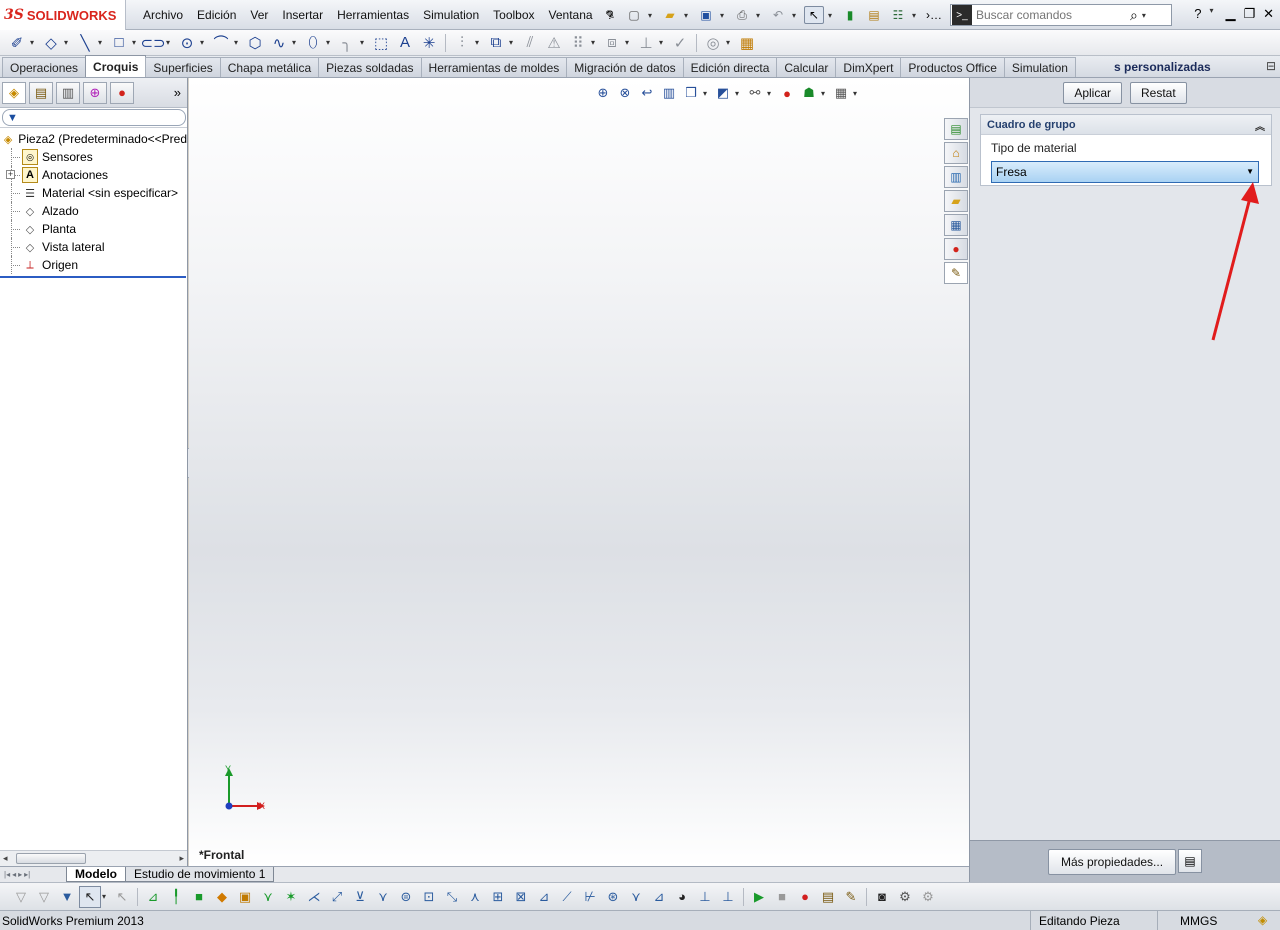 Image resolution: width=1280 pixels, height=930 pixels. Describe the element at coordinates (595, 42) in the screenshot. I see `pattern-dropdown-icon: ▾` at that location.